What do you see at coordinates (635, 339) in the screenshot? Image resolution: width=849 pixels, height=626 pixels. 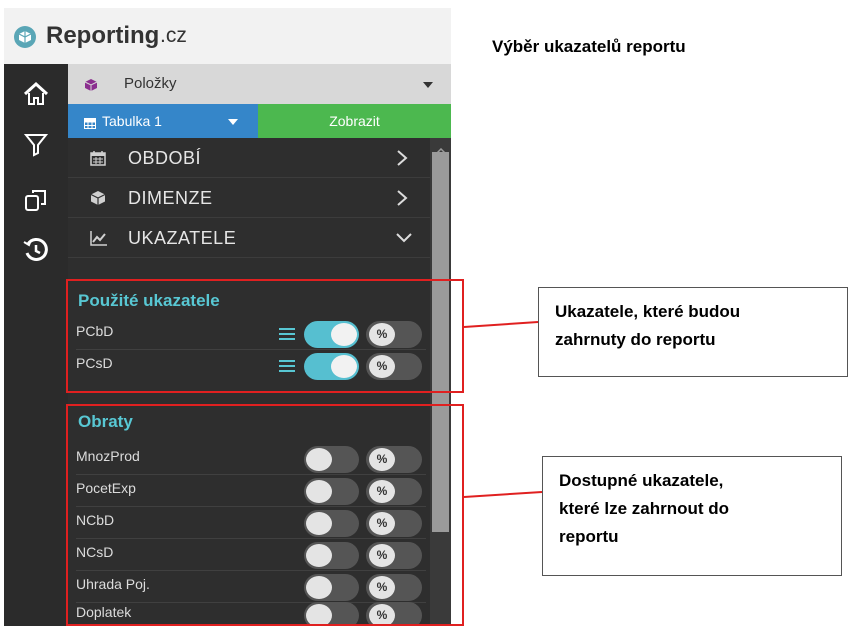 I see `callout-line: zahrnuty do reportu` at bounding box center [635, 339].